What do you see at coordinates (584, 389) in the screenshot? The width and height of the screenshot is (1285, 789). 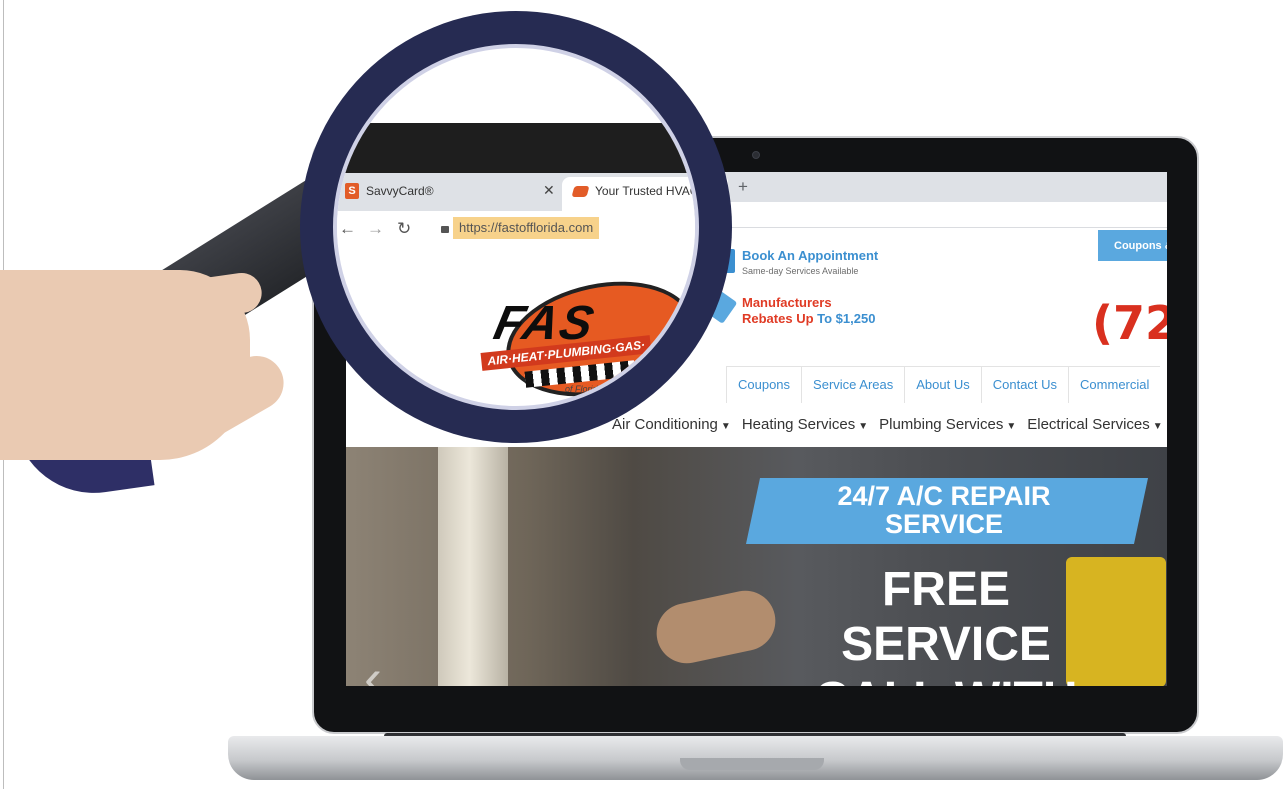 I see `fast-logo-subtext: of Florida` at bounding box center [584, 389].